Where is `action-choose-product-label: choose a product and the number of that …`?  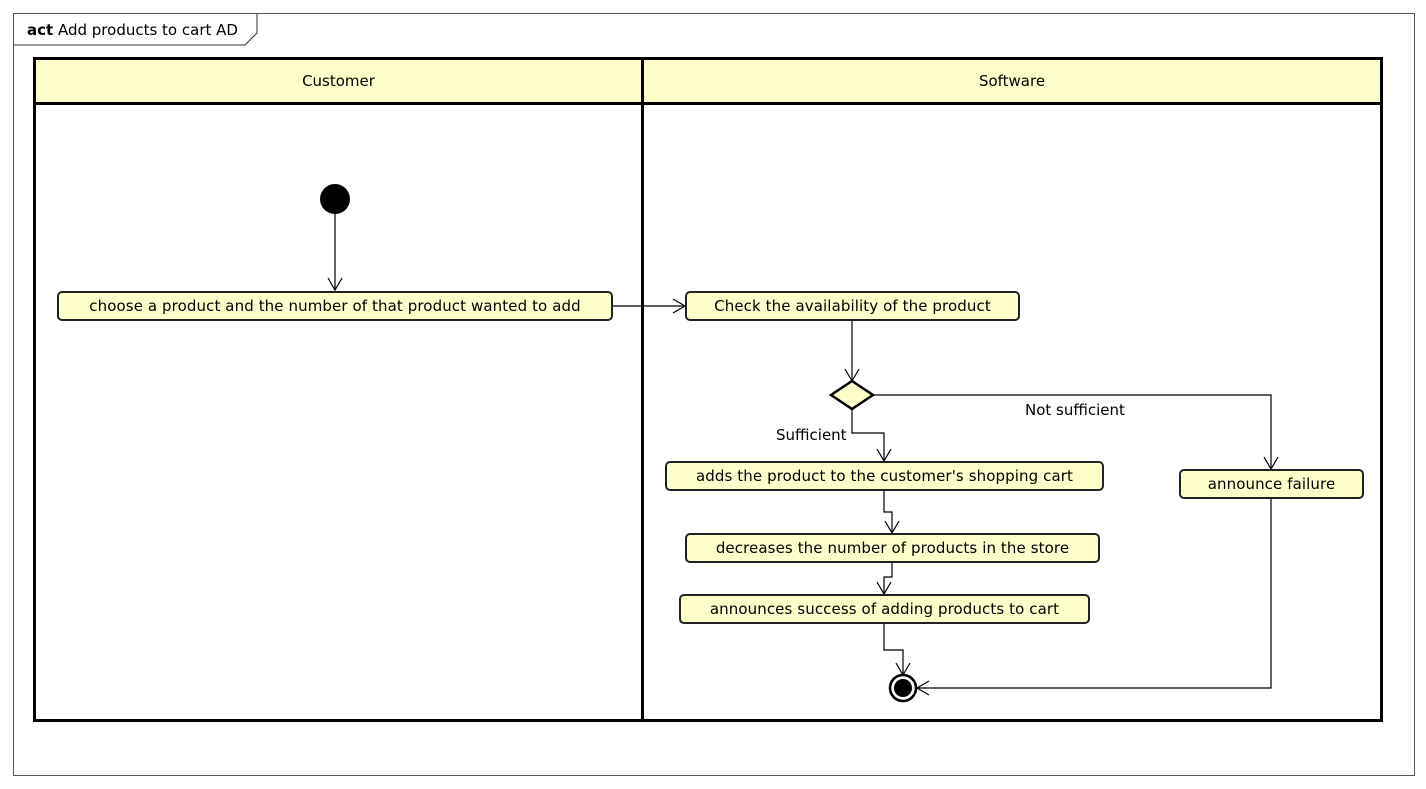
action-choose-product-label: choose a product and the number of that … is located at coordinates (335, 306).